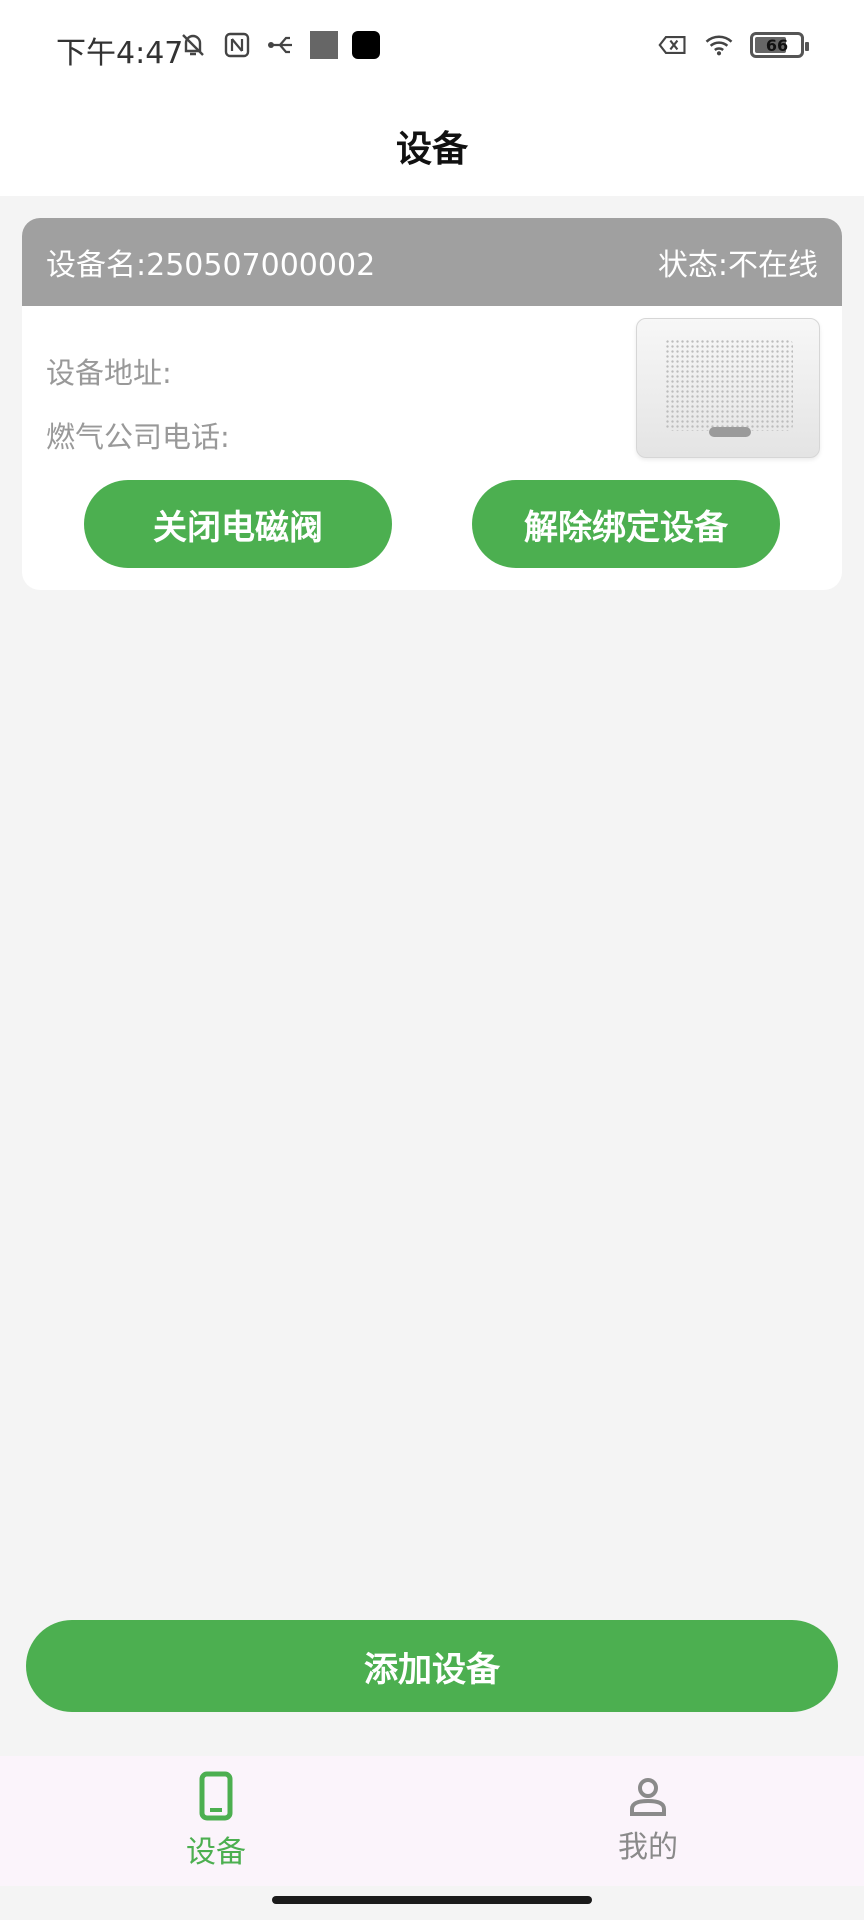  I want to click on phone-device-icon, so click(216, 1796).